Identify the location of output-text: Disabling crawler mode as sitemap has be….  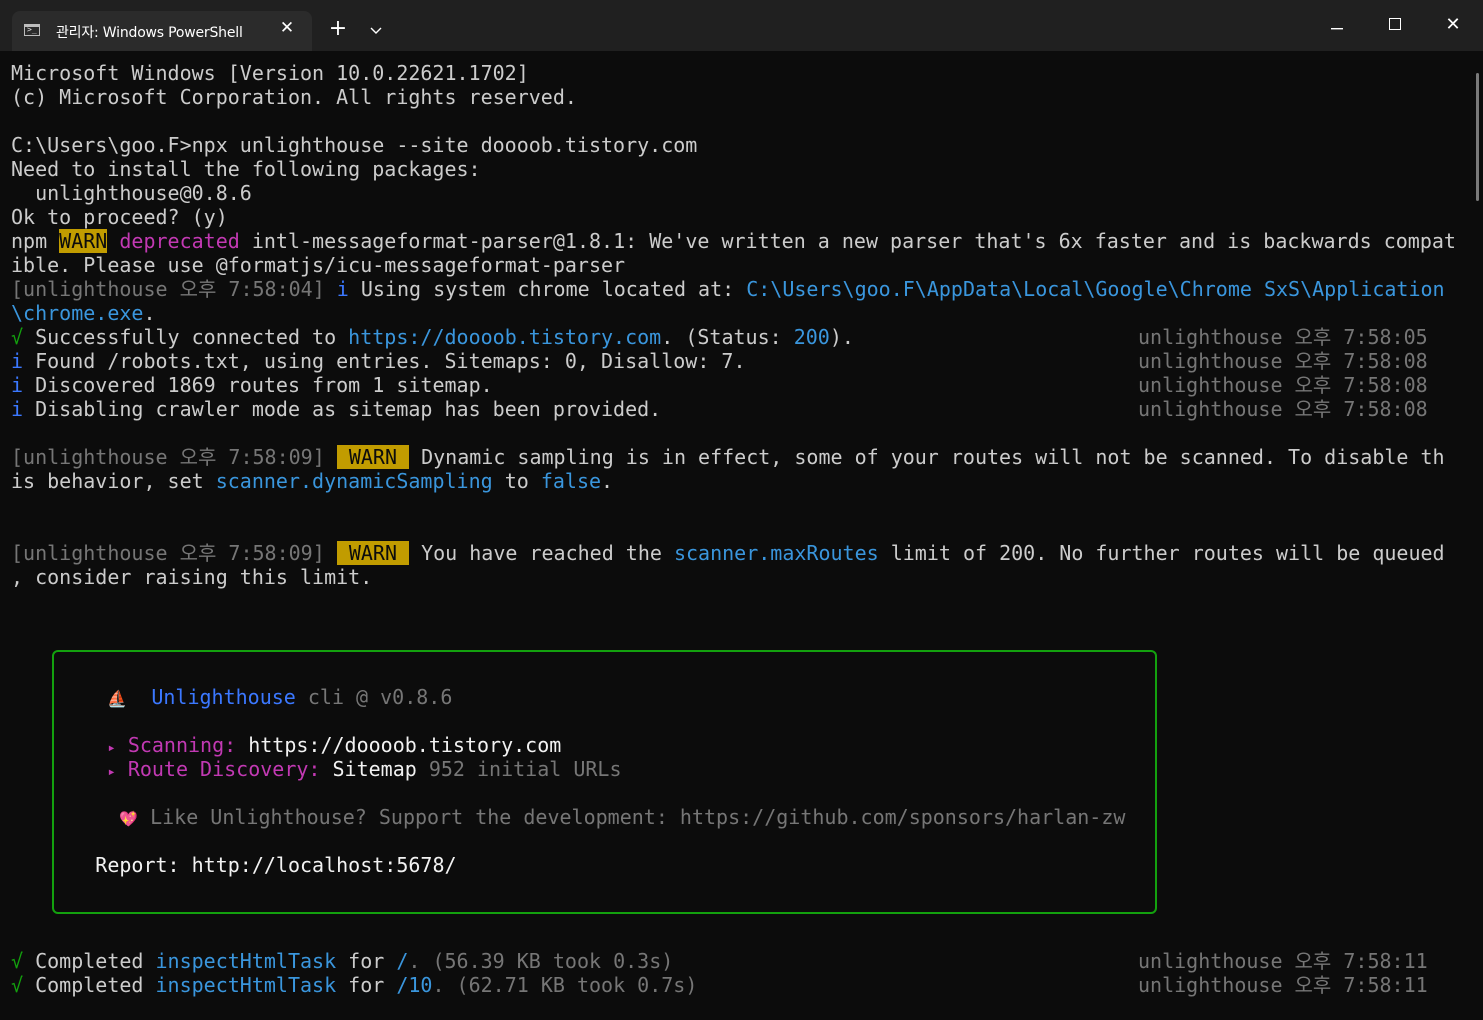
(342, 409).